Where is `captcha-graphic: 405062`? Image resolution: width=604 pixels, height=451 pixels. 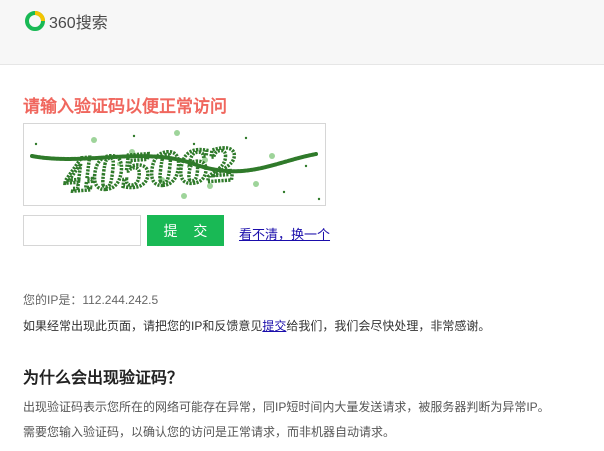
captcha-graphic: 405062 is located at coordinates (175, 167).